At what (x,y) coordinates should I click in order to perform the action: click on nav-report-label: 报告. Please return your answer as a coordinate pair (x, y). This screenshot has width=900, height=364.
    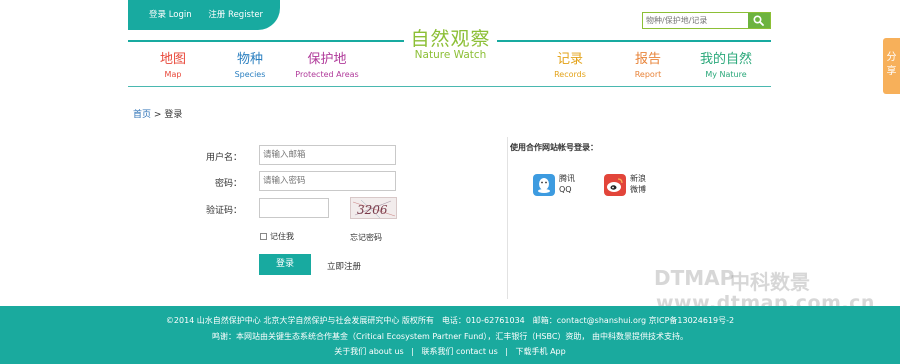
    Looking at the image, I should click on (647, 59).